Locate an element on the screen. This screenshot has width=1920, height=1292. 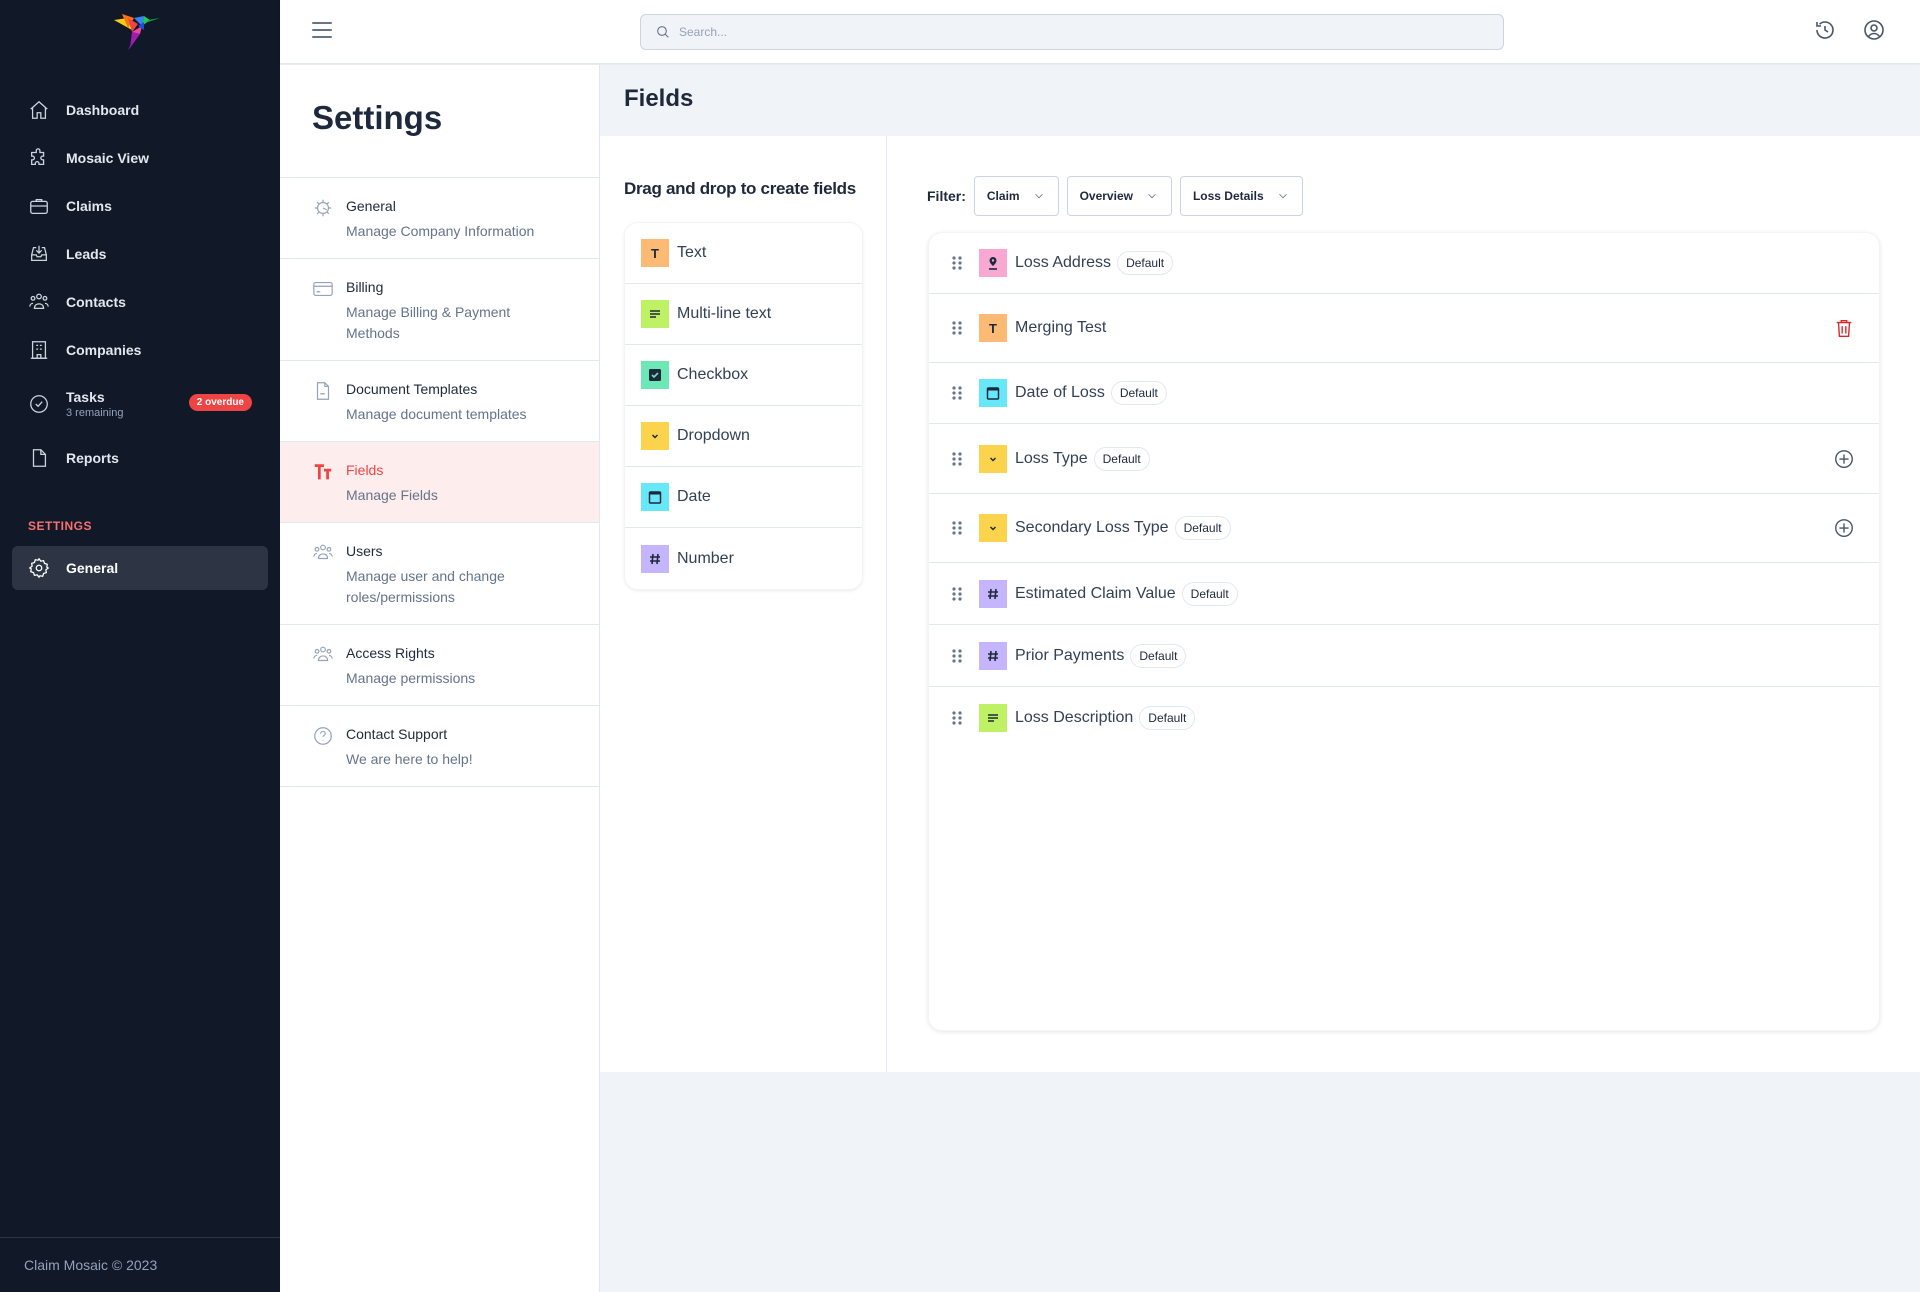
field-row: Secondary Loss Type Default is located at coordinates (1404, 528).